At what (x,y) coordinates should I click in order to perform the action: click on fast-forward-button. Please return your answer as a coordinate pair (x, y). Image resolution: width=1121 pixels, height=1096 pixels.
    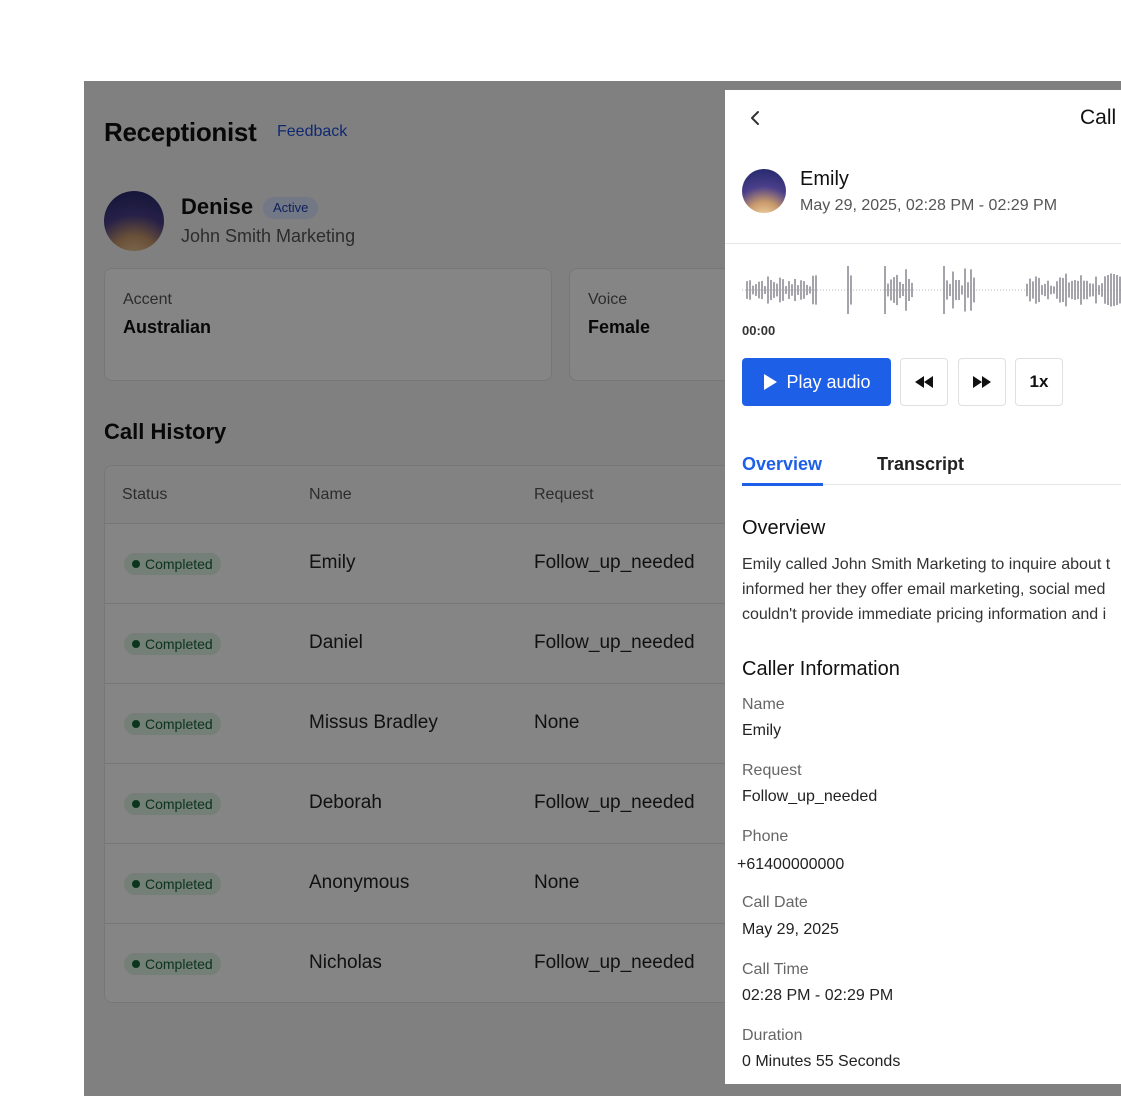
    Looking at the image, I should click on (982, 382).